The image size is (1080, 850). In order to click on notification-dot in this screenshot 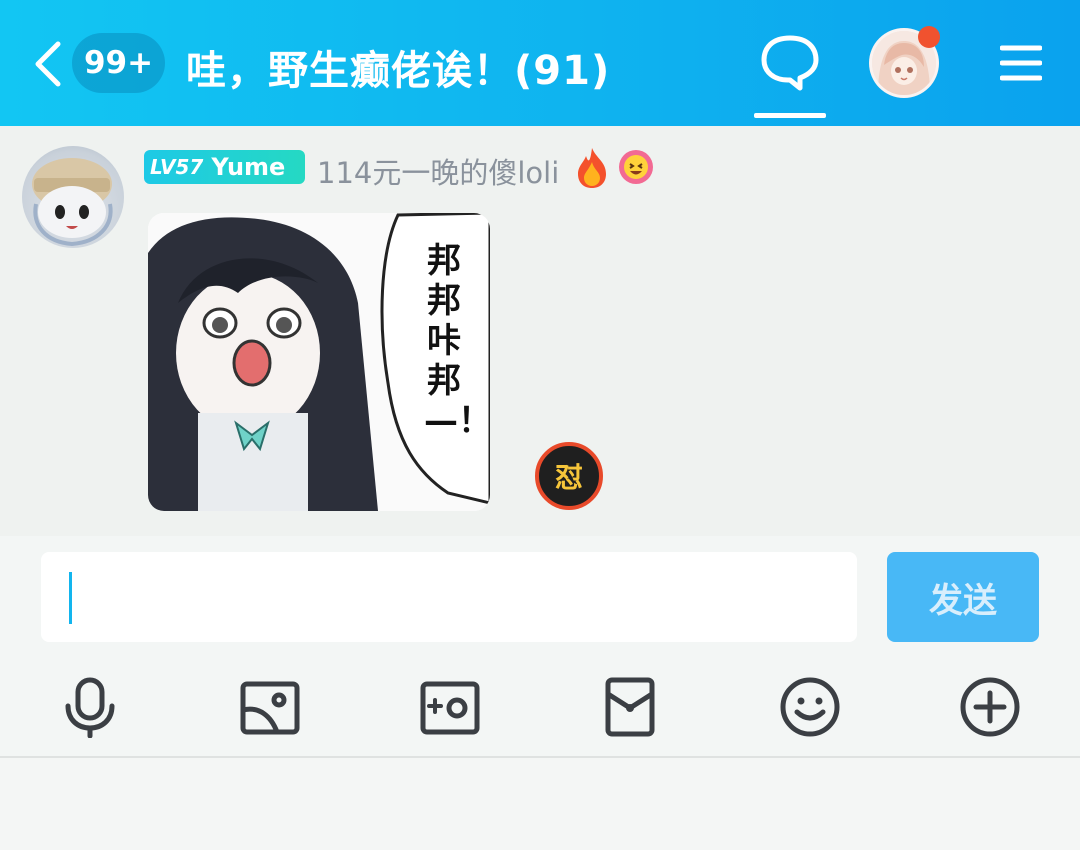, I will do `click(929, 37)`.